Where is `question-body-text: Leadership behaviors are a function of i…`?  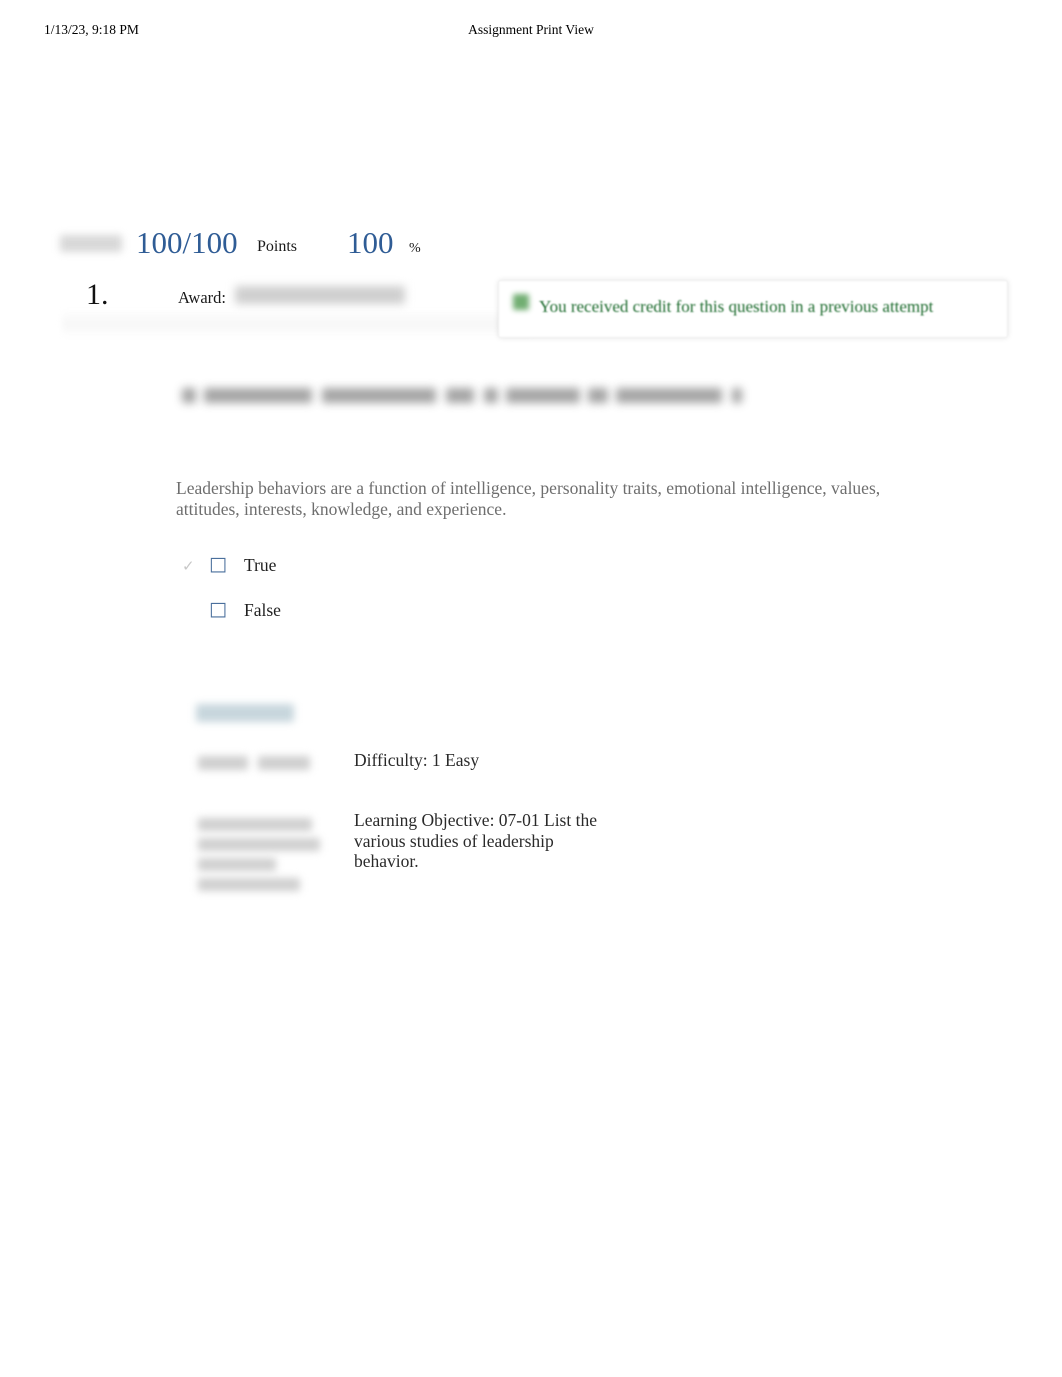 question-body-text: Leadership behaviors are a function of i… is located at coordinates (528, 498).